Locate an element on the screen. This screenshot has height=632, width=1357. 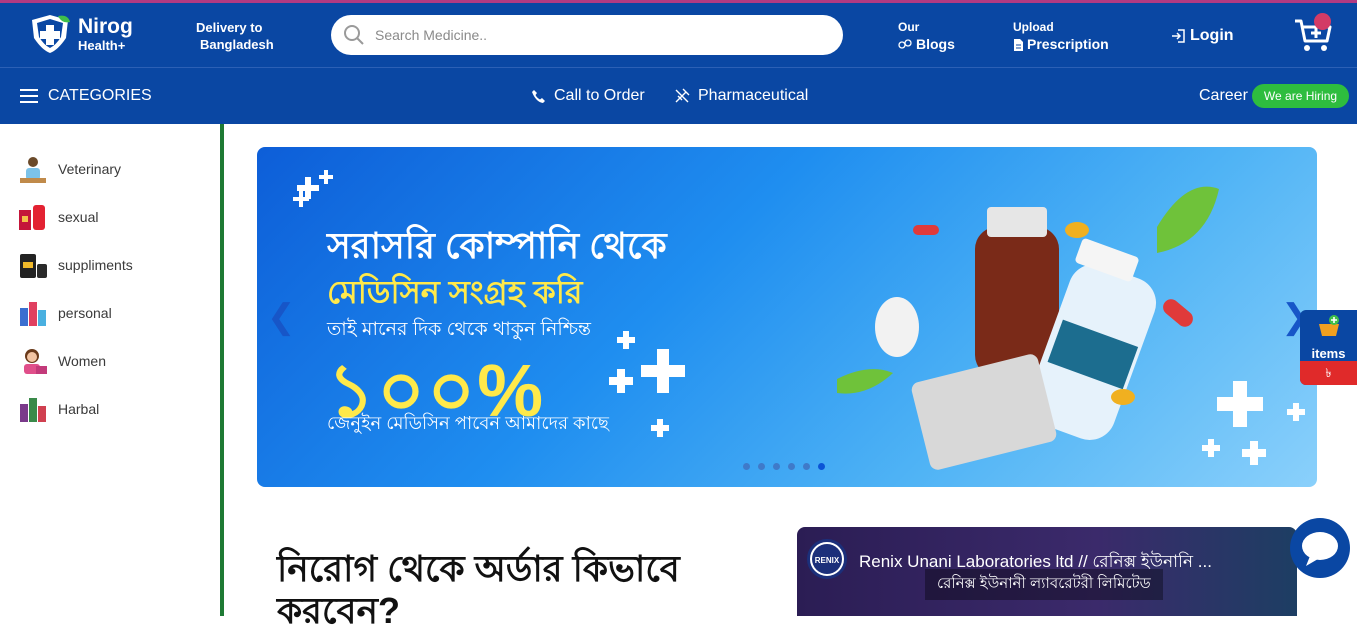
personal-thumb-icon is located at coordinates (33, 313).